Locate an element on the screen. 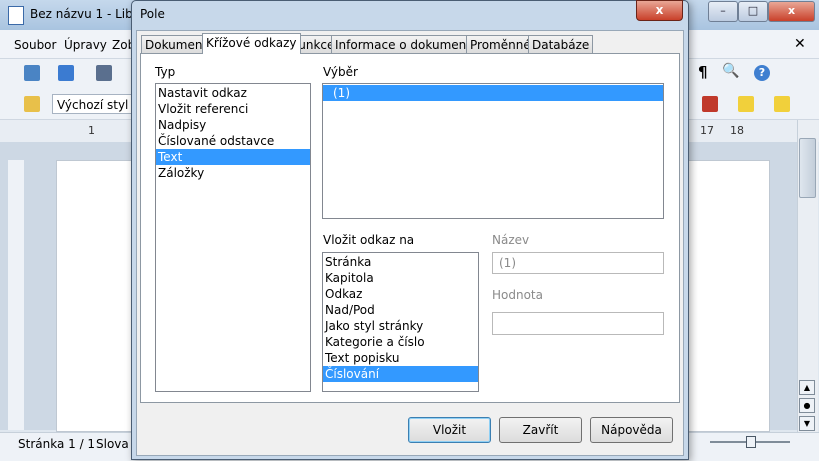  close-button: Zavřít is located at coordinates (540, 430).